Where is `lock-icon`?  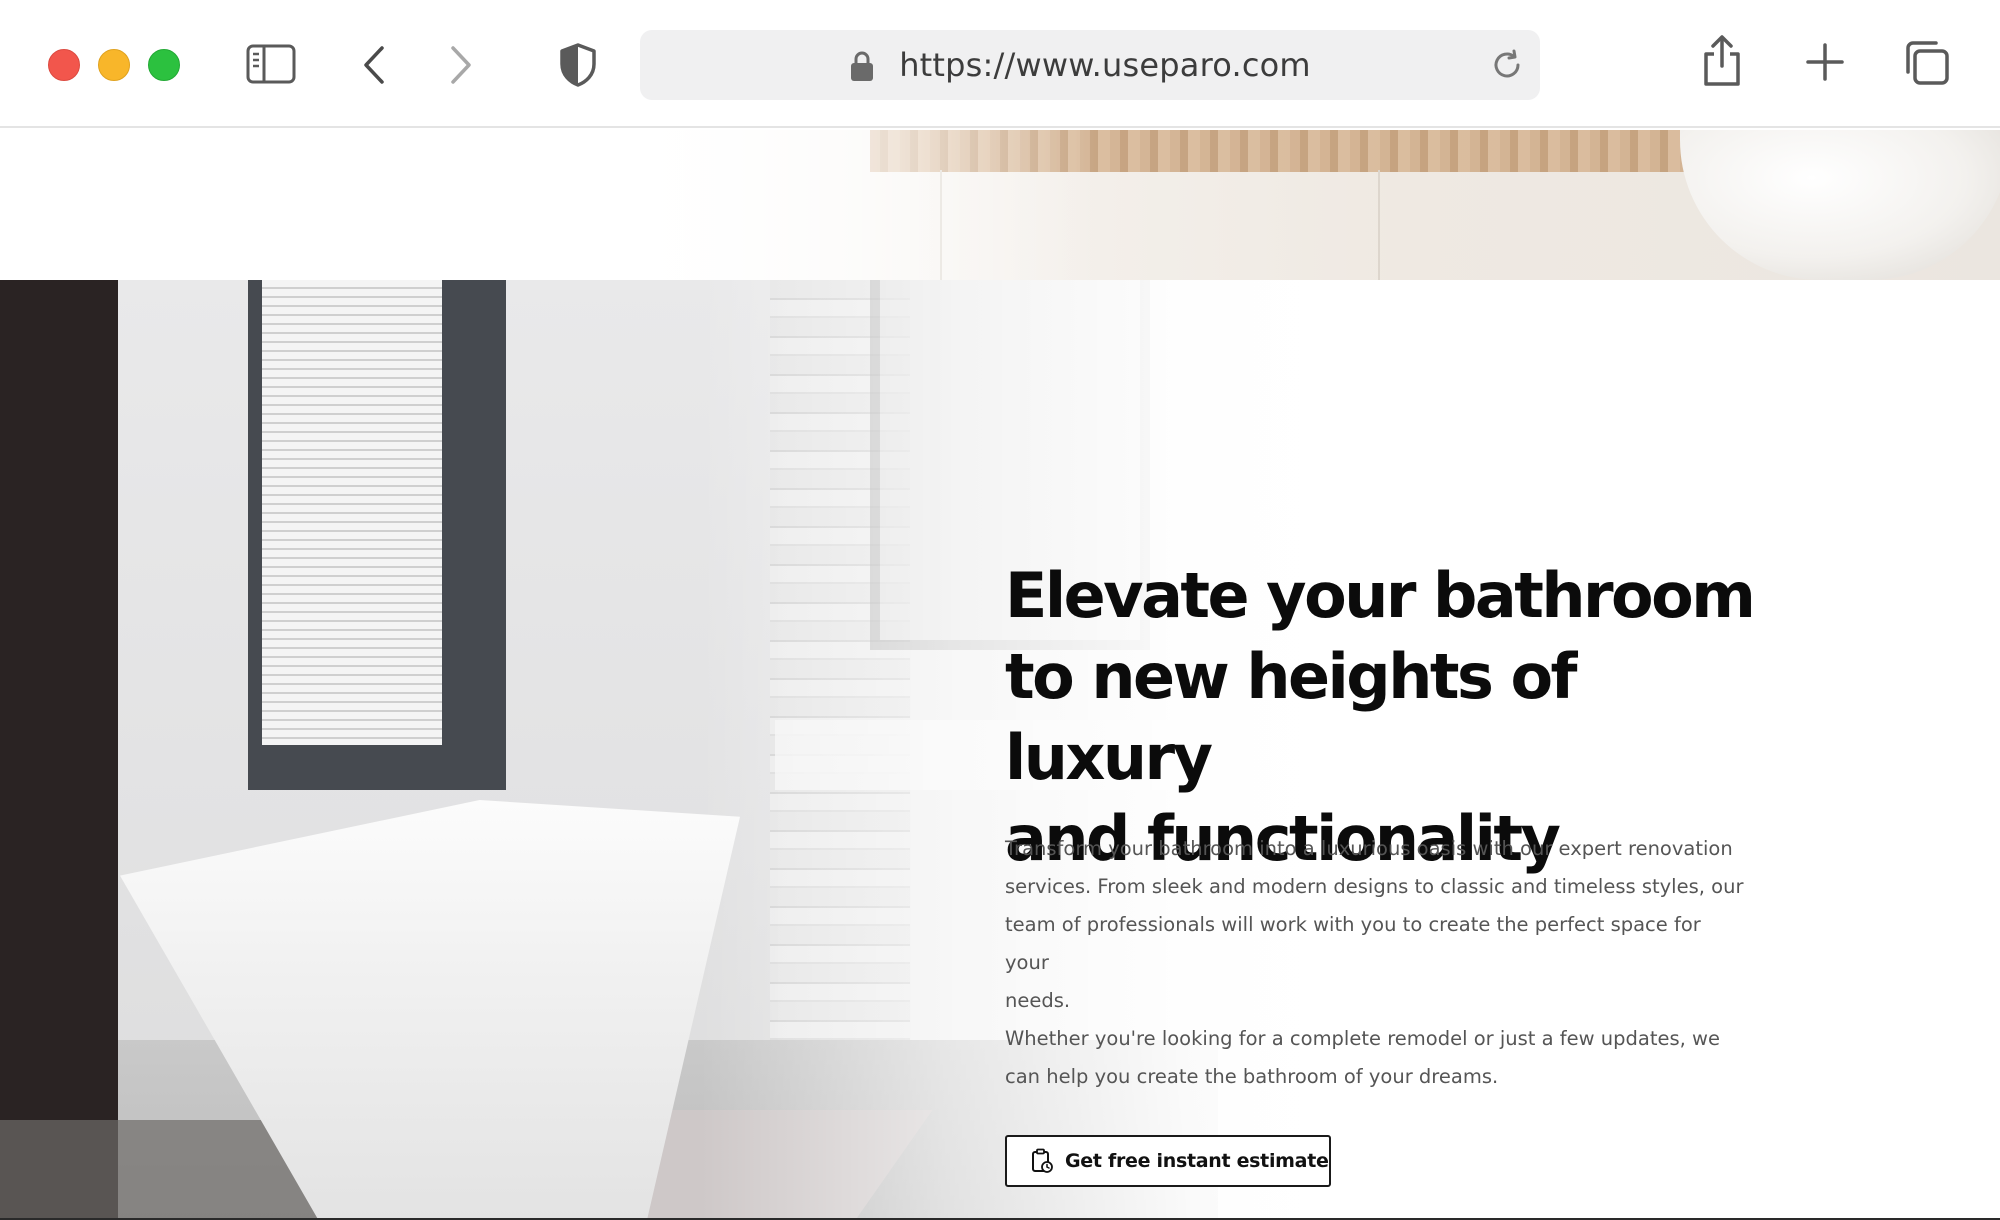
lock-icon is located at coordinates (862, 68).